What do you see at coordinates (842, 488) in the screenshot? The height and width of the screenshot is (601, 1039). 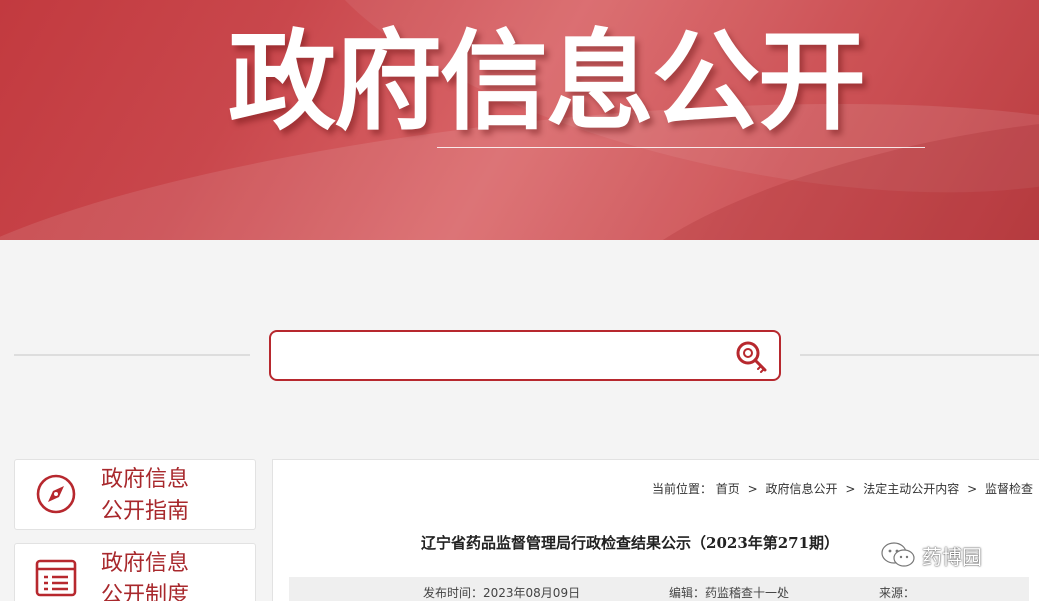 I see `breadcrumb: 当前位置： 首页 > 政府信息公开 > 法定主动公开内容 > 监督检查` at bounding box center [842, 488].